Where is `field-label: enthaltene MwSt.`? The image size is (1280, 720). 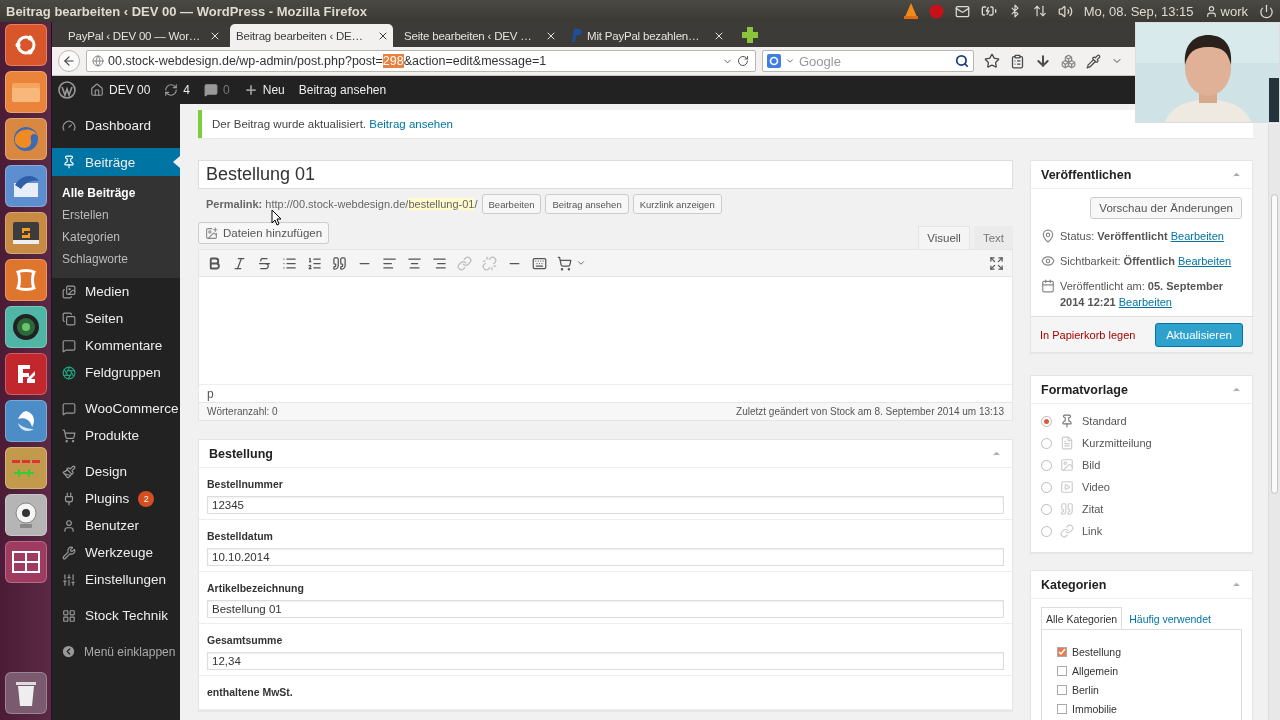 field-label: enthaltene MwSt. is located at coordinates (250, 692).